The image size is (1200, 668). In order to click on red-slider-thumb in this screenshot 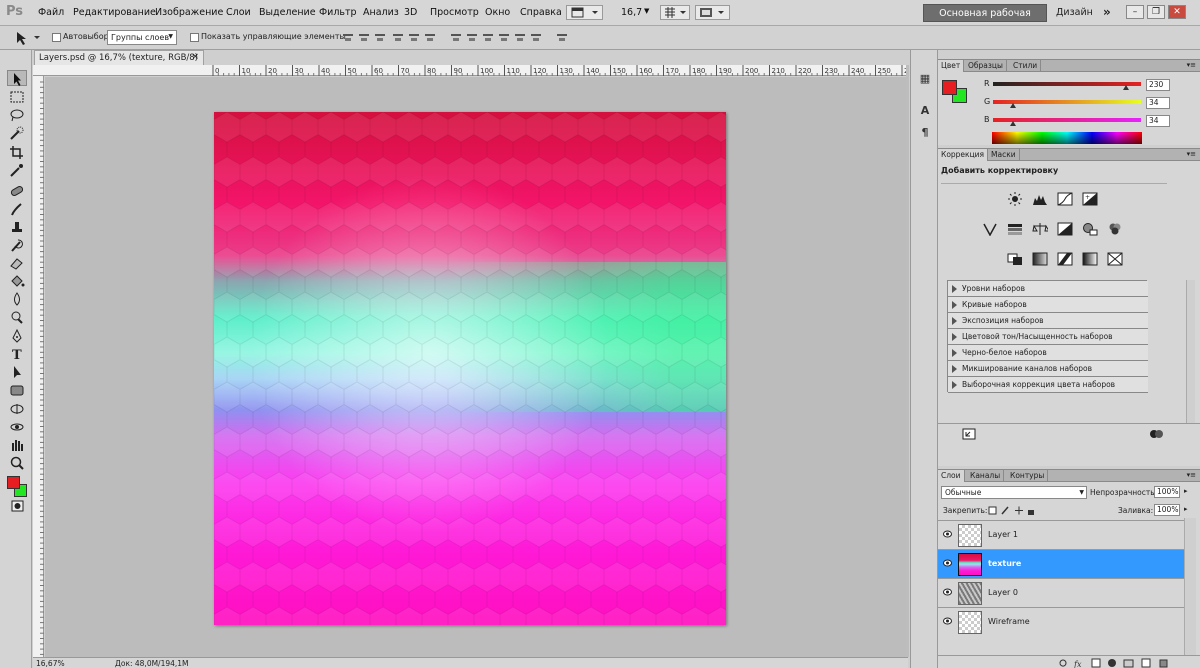, I will do `click(1126, 87)`.